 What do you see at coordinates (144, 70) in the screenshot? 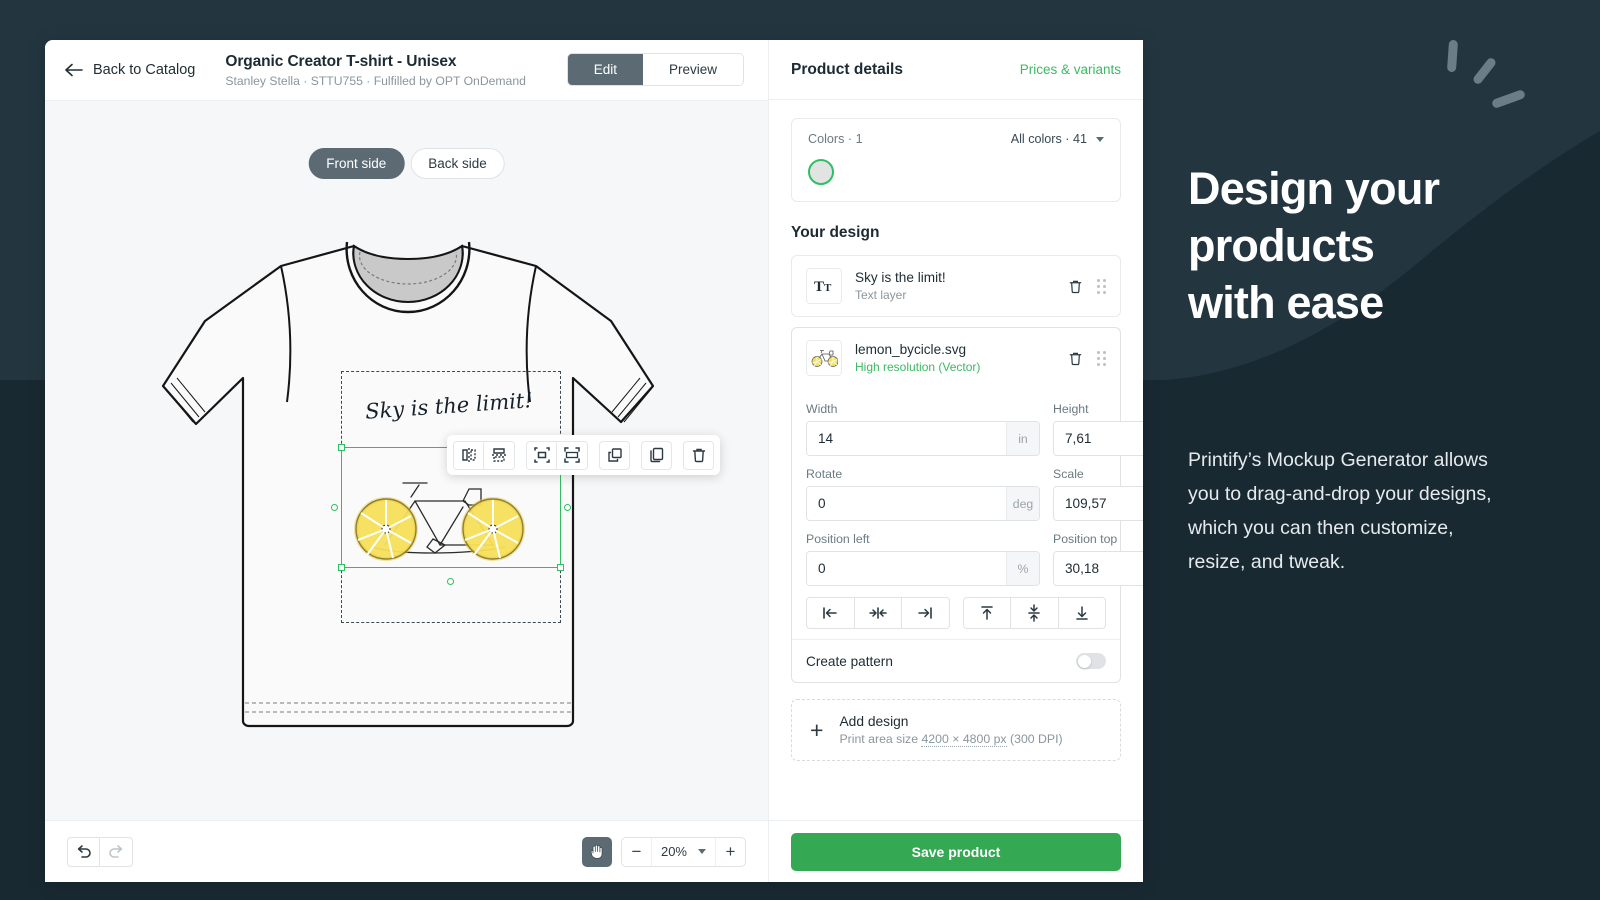
I see `back-to-catalog-label: Back to Catalog` at bounding box center [144, 70].